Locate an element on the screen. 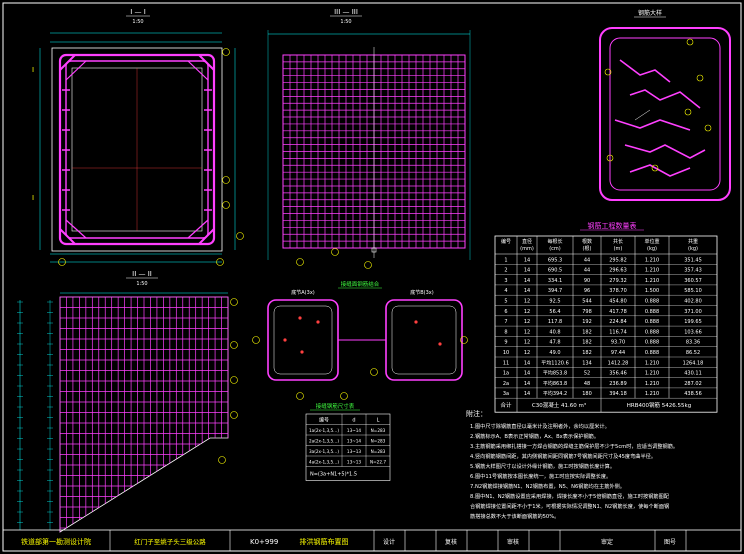 The image size is (744, 554). joint-title: 接缝面钢筋结合 is located at coordinates (360, 284).